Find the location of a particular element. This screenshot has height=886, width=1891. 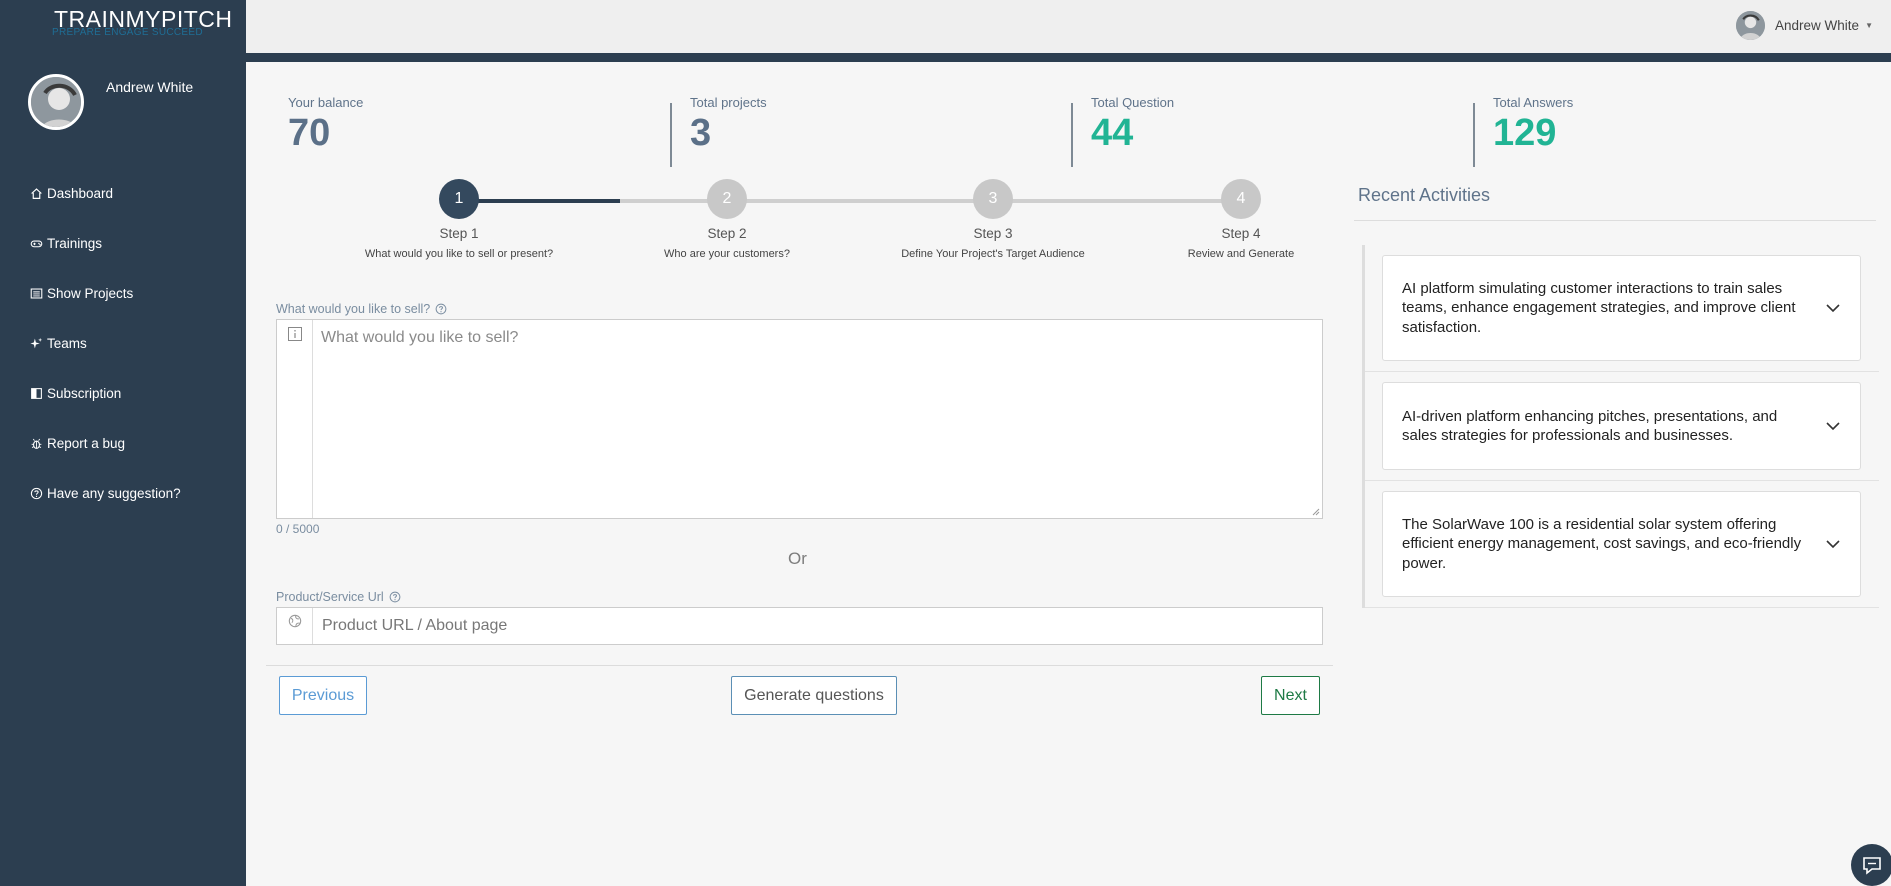

sidebar-item-teams: Teams is located at coordinates (123, 343).